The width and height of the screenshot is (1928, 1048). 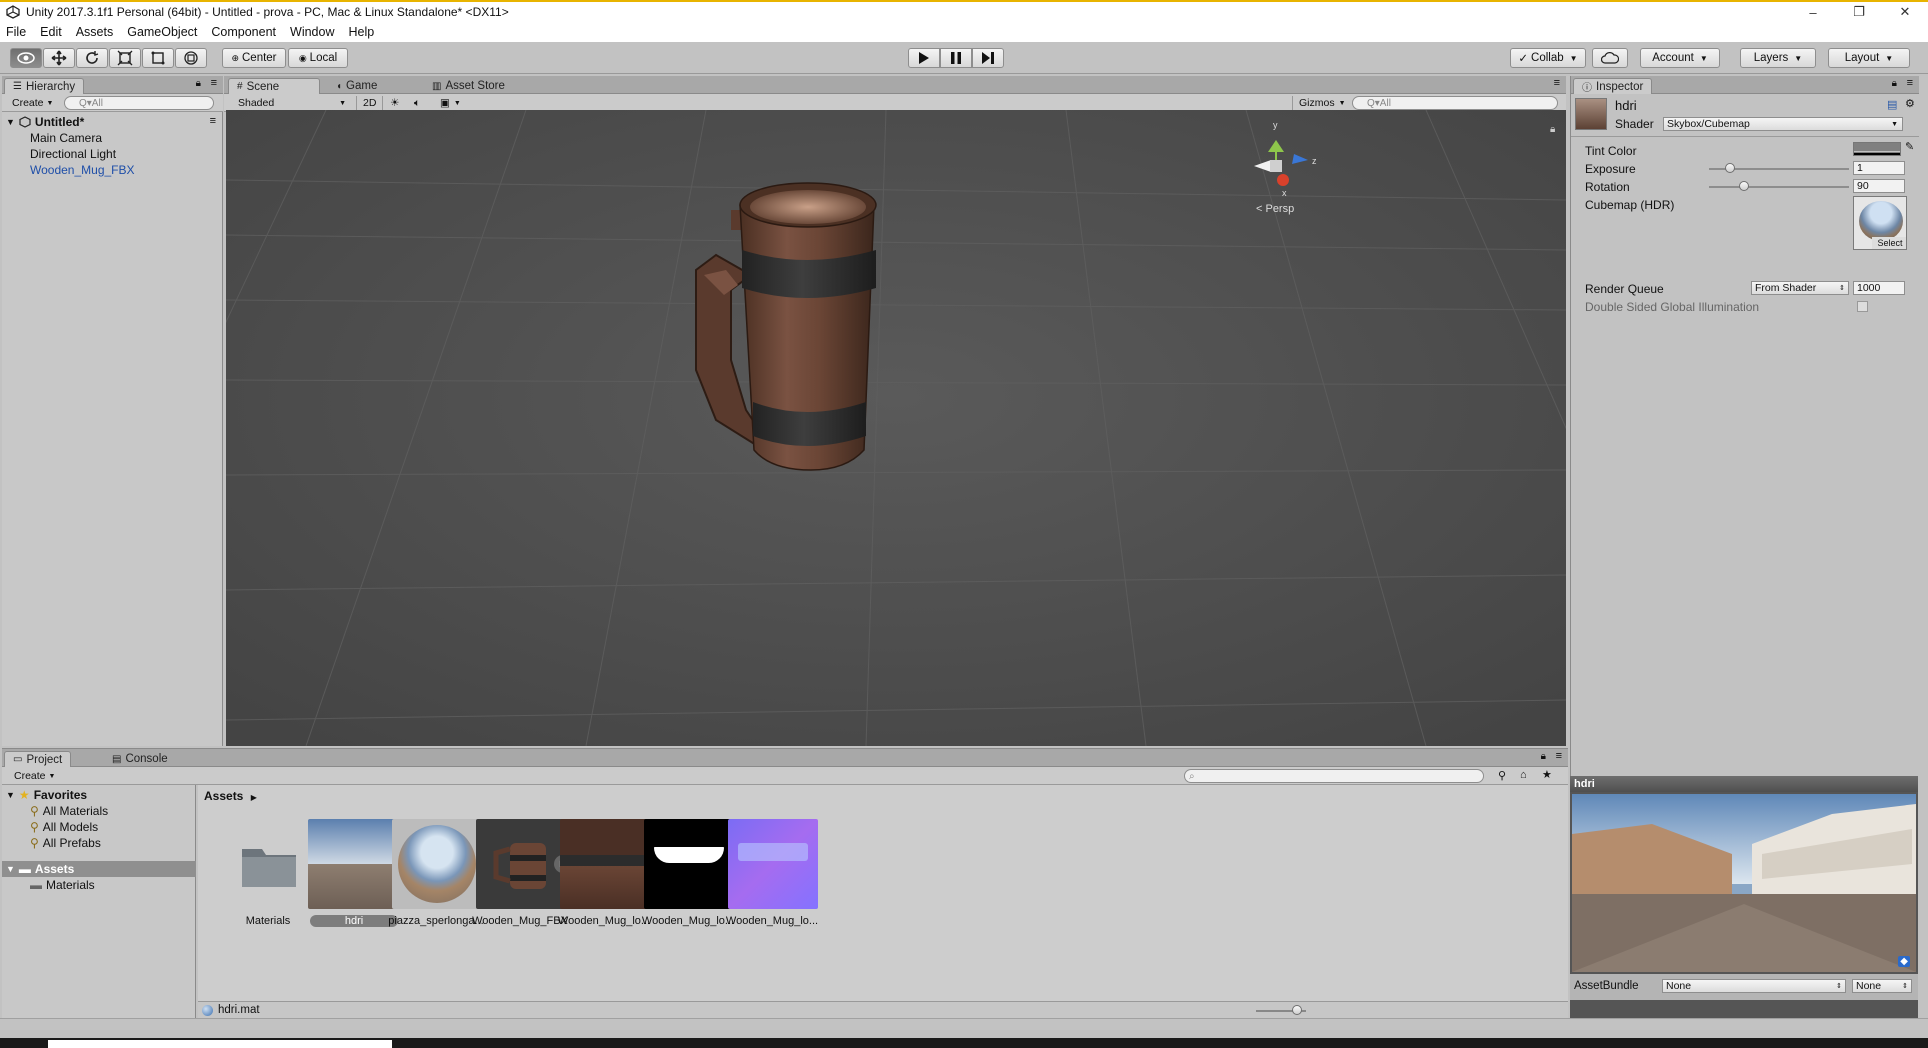 What do you see at coordinates (1813, 12) in the screenshot?
I see `minimize-button: –` at bounding box center [1813, 12].